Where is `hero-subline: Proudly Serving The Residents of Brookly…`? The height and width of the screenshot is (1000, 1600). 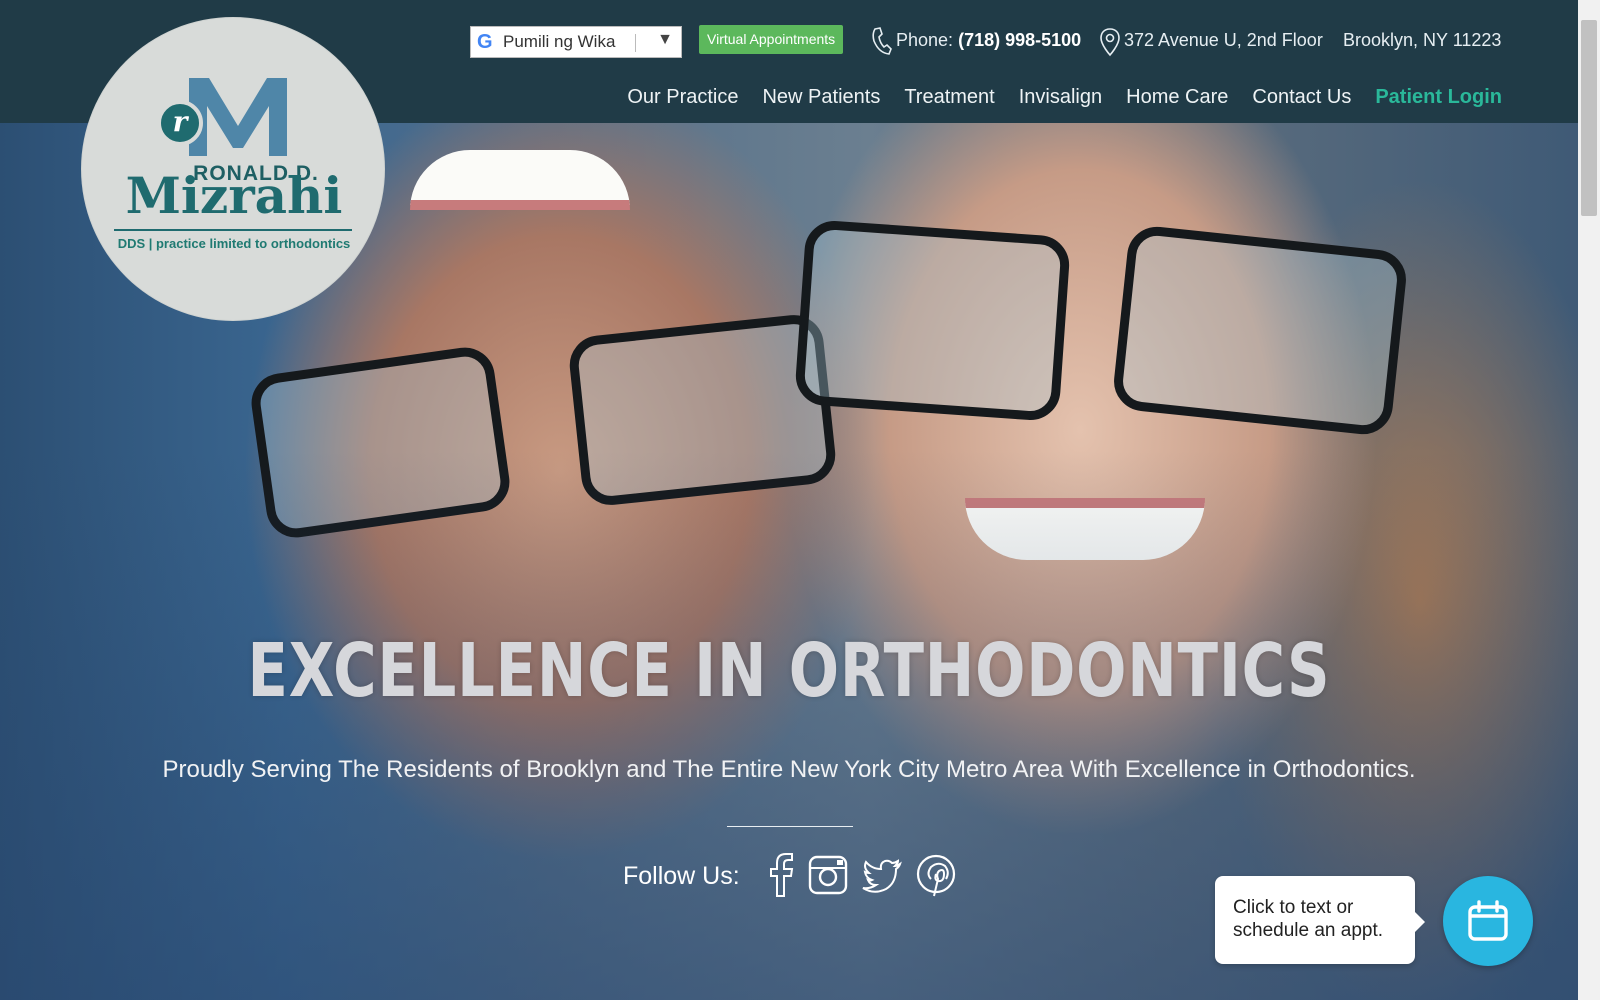
hero-subline: Proudly Serving The Residents of Brookly… is located at coordinates (789, 769).